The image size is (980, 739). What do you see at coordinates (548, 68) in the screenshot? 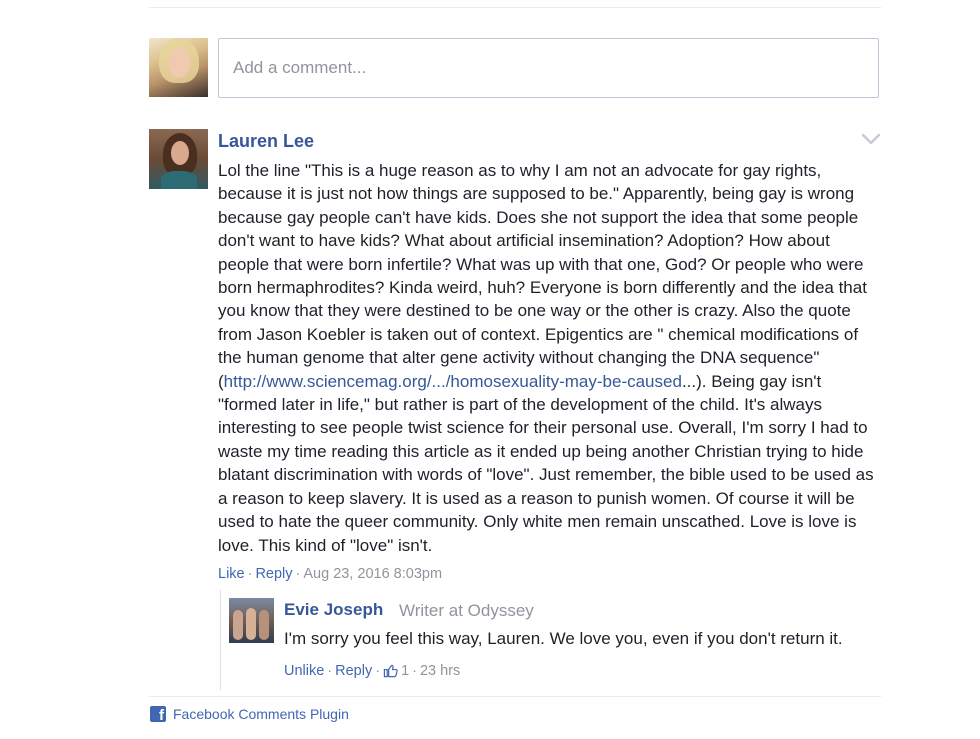
I see `add-comment-input` at bounding box center [548, 68].